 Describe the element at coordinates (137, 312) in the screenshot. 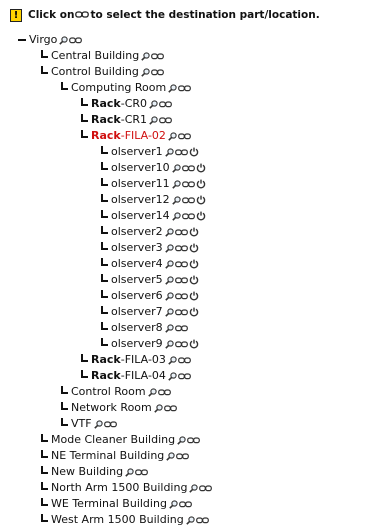

I see `tree-node-label: olserver7` at that location.